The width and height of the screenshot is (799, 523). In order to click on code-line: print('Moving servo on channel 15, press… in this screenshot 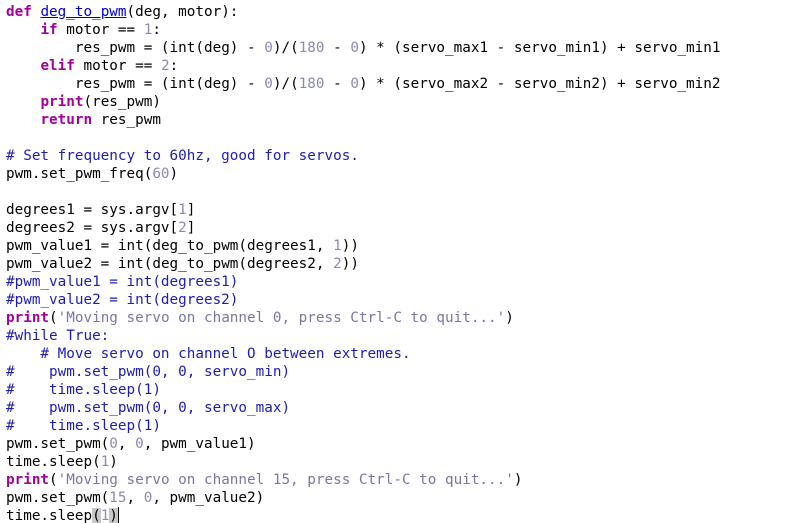, I will do `click(363, 480)`.